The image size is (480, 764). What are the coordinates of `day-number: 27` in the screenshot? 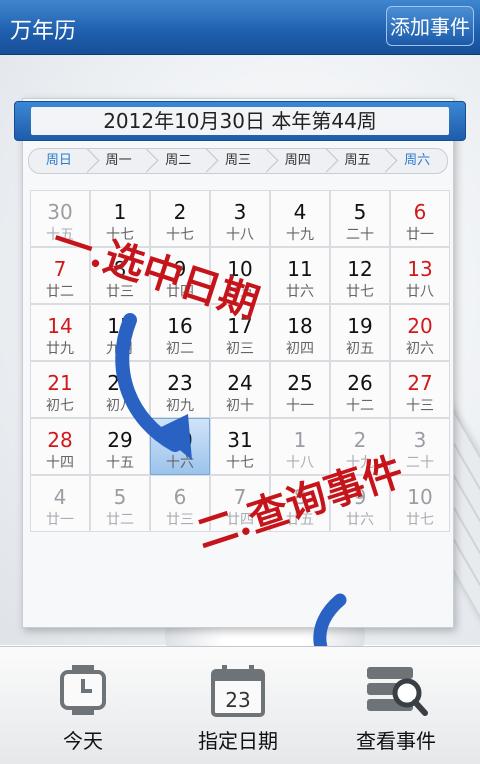 It's located at (420, 383).